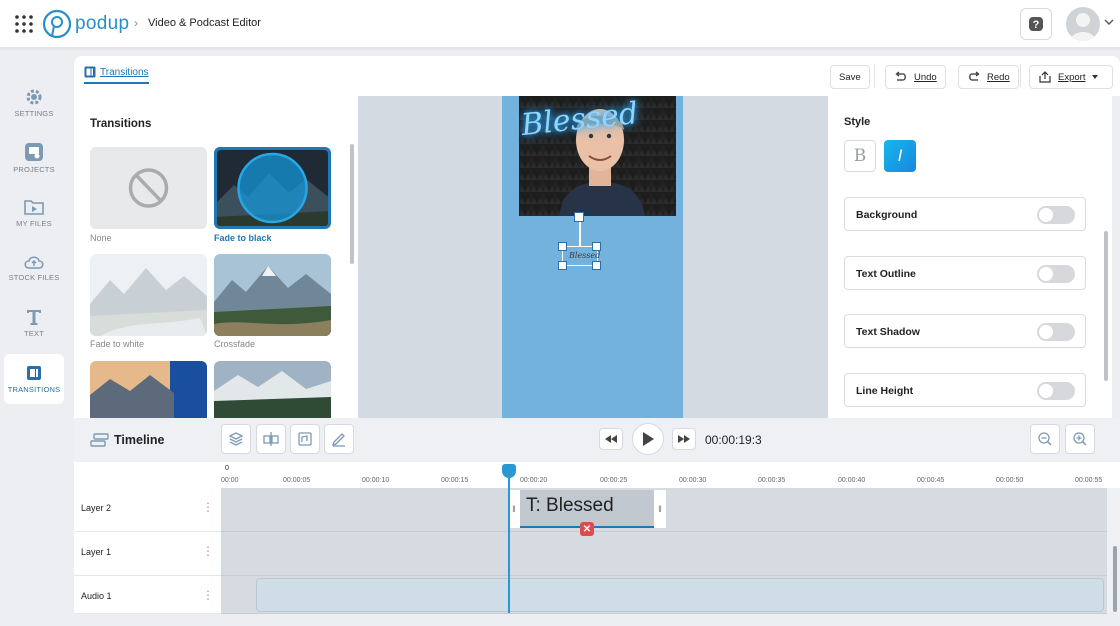 This screenshot has width=1120, height=626. I want to click on zoom-in-icon, so click(1080, 439).